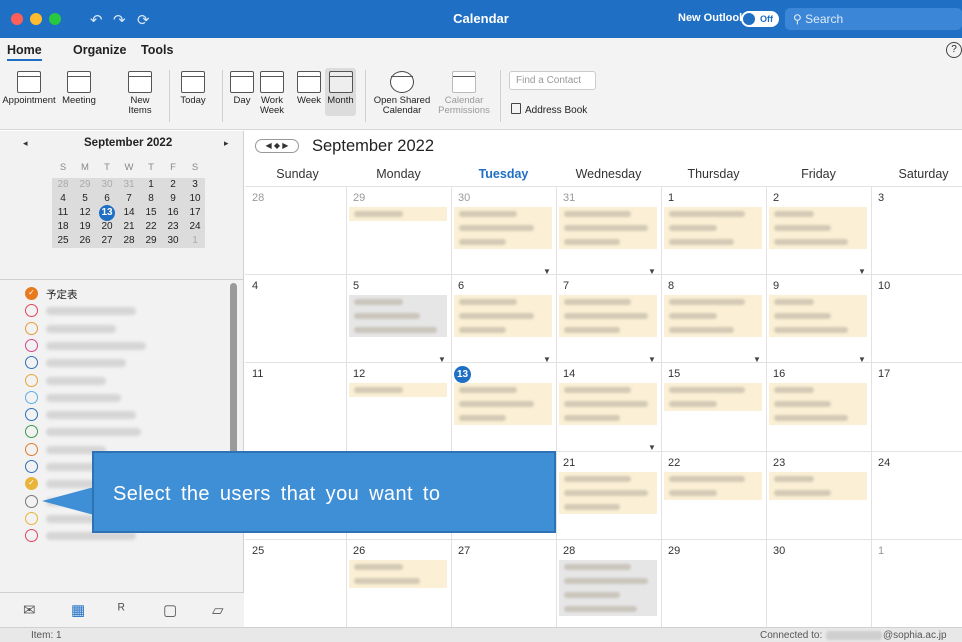 This screenshot has width=962, height=642. I want to click on day-cell: 4, so click(298, 319).